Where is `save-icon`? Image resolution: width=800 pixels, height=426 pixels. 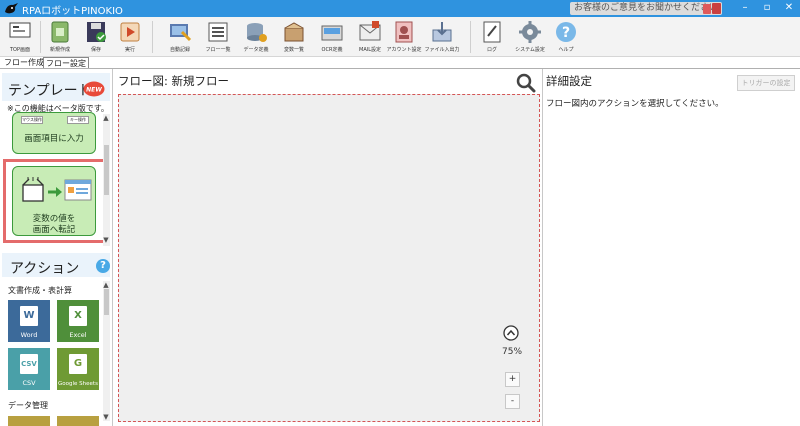 save-icon is located at coordinates (96, 32).